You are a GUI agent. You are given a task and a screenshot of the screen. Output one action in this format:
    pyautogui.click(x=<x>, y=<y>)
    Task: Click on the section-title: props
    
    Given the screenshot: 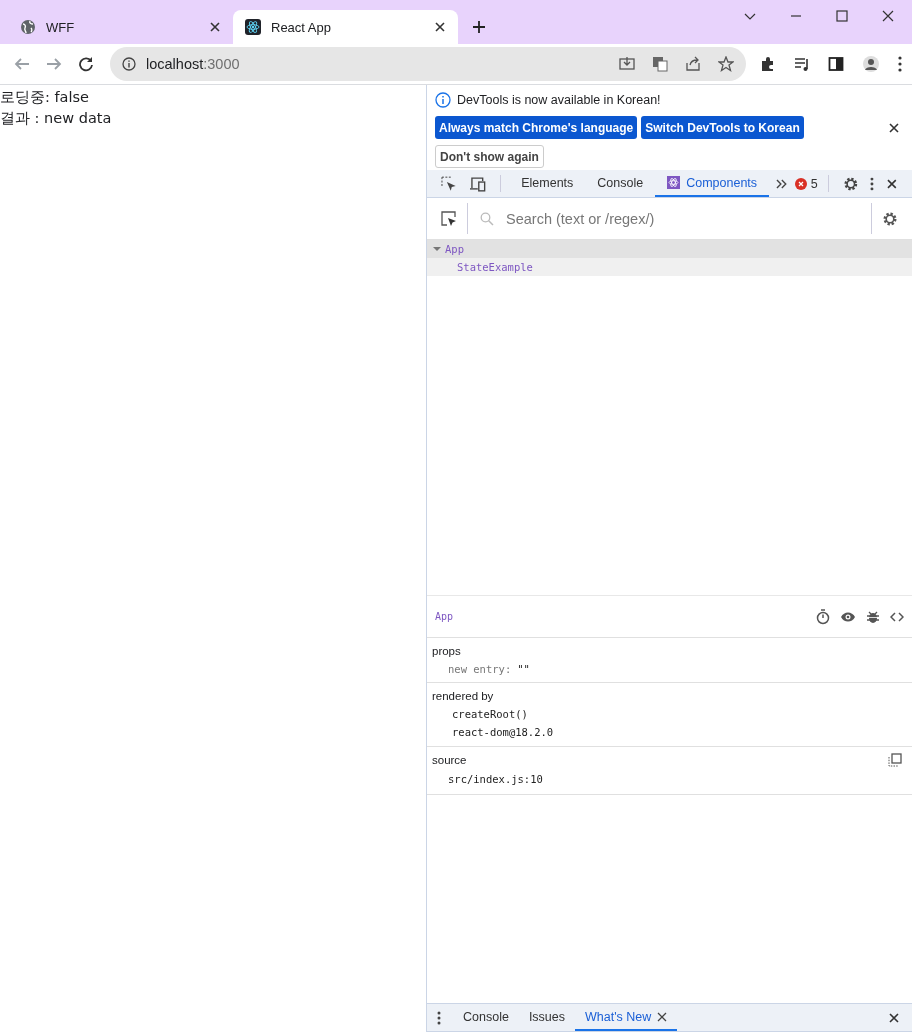 What is the action you would take?
    pyautogui.click(x=446, y=651)
    